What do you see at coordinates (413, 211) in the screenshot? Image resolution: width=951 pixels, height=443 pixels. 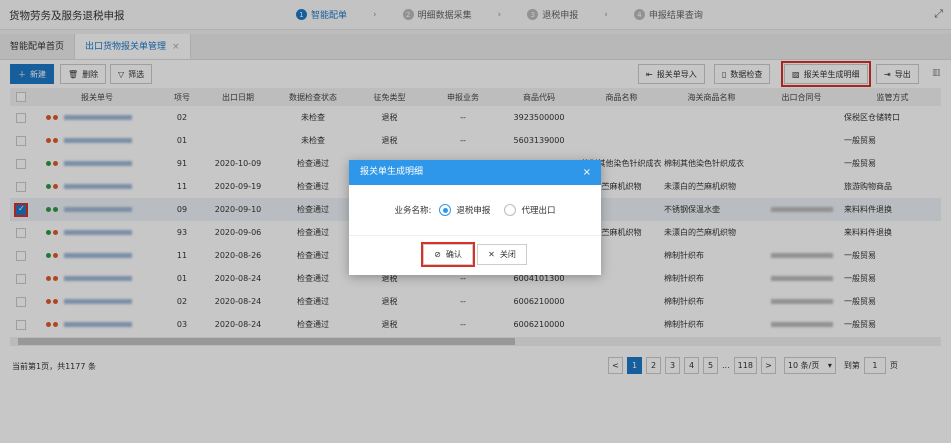 I see `business-name-label: 业务名称:` at bounding box center [413, 211].